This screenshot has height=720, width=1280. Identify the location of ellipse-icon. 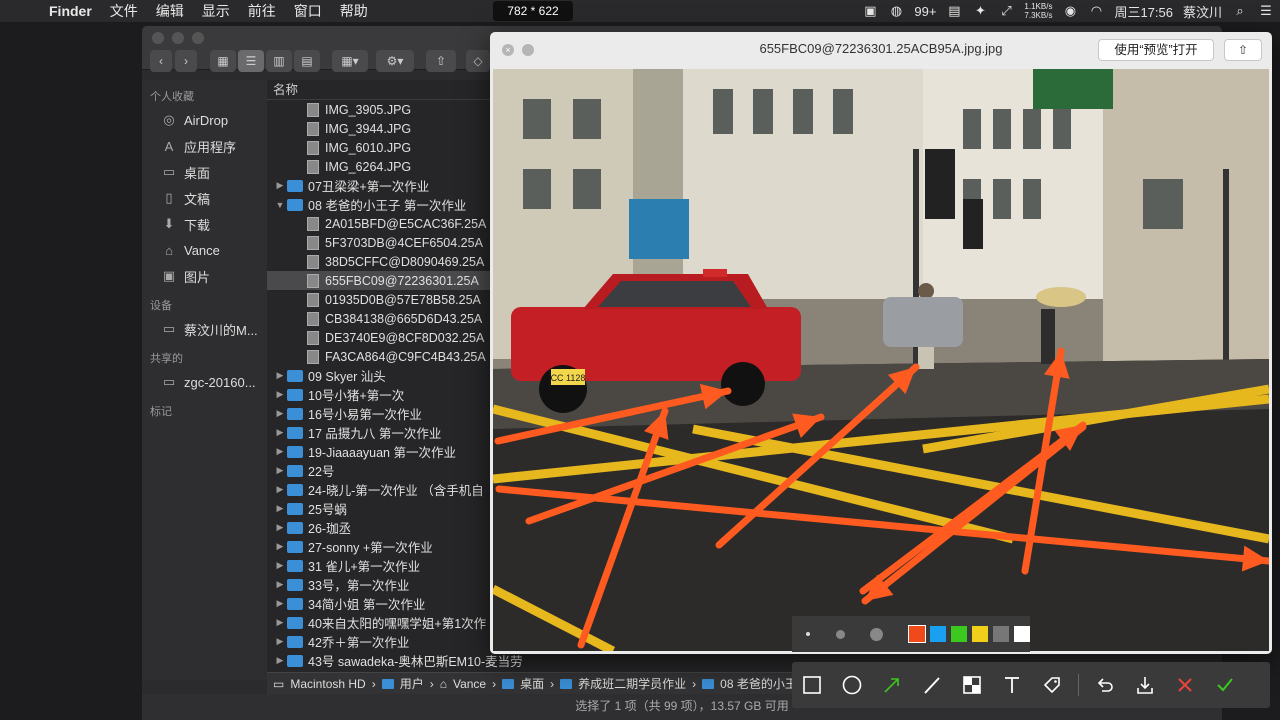
(852, 685).